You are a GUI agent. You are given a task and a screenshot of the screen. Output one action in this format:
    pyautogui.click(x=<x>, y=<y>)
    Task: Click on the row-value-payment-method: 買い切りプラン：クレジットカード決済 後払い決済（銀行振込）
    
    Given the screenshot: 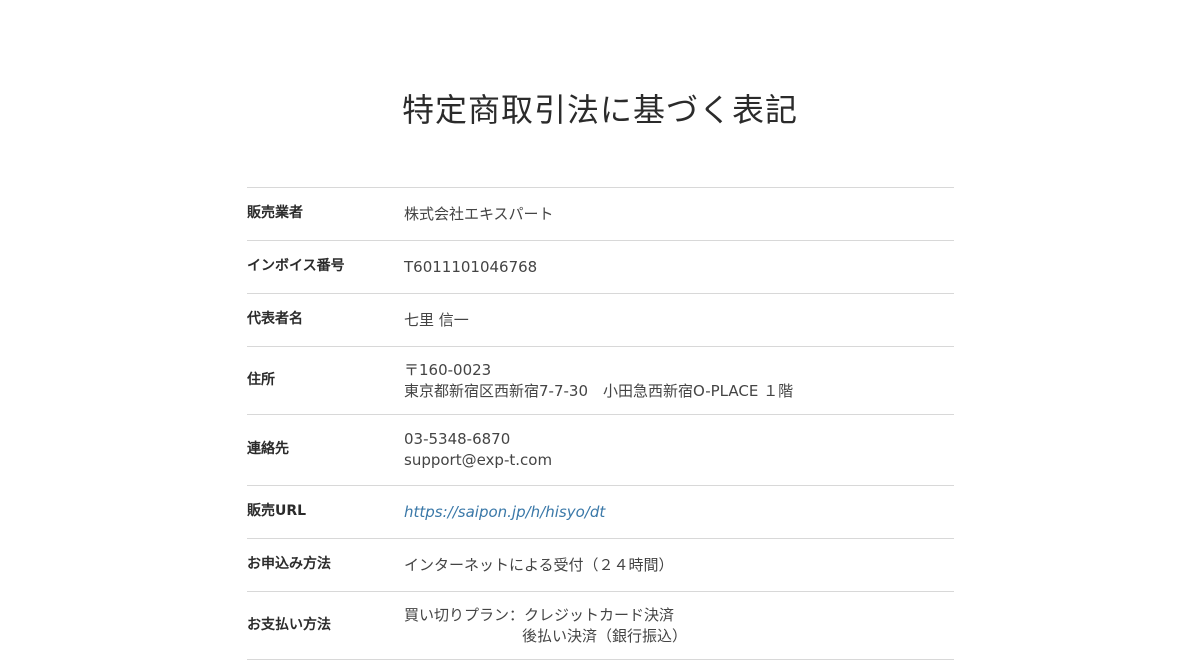 What is the action you would take?
    pyautogui.click(x=545, y=626)
    